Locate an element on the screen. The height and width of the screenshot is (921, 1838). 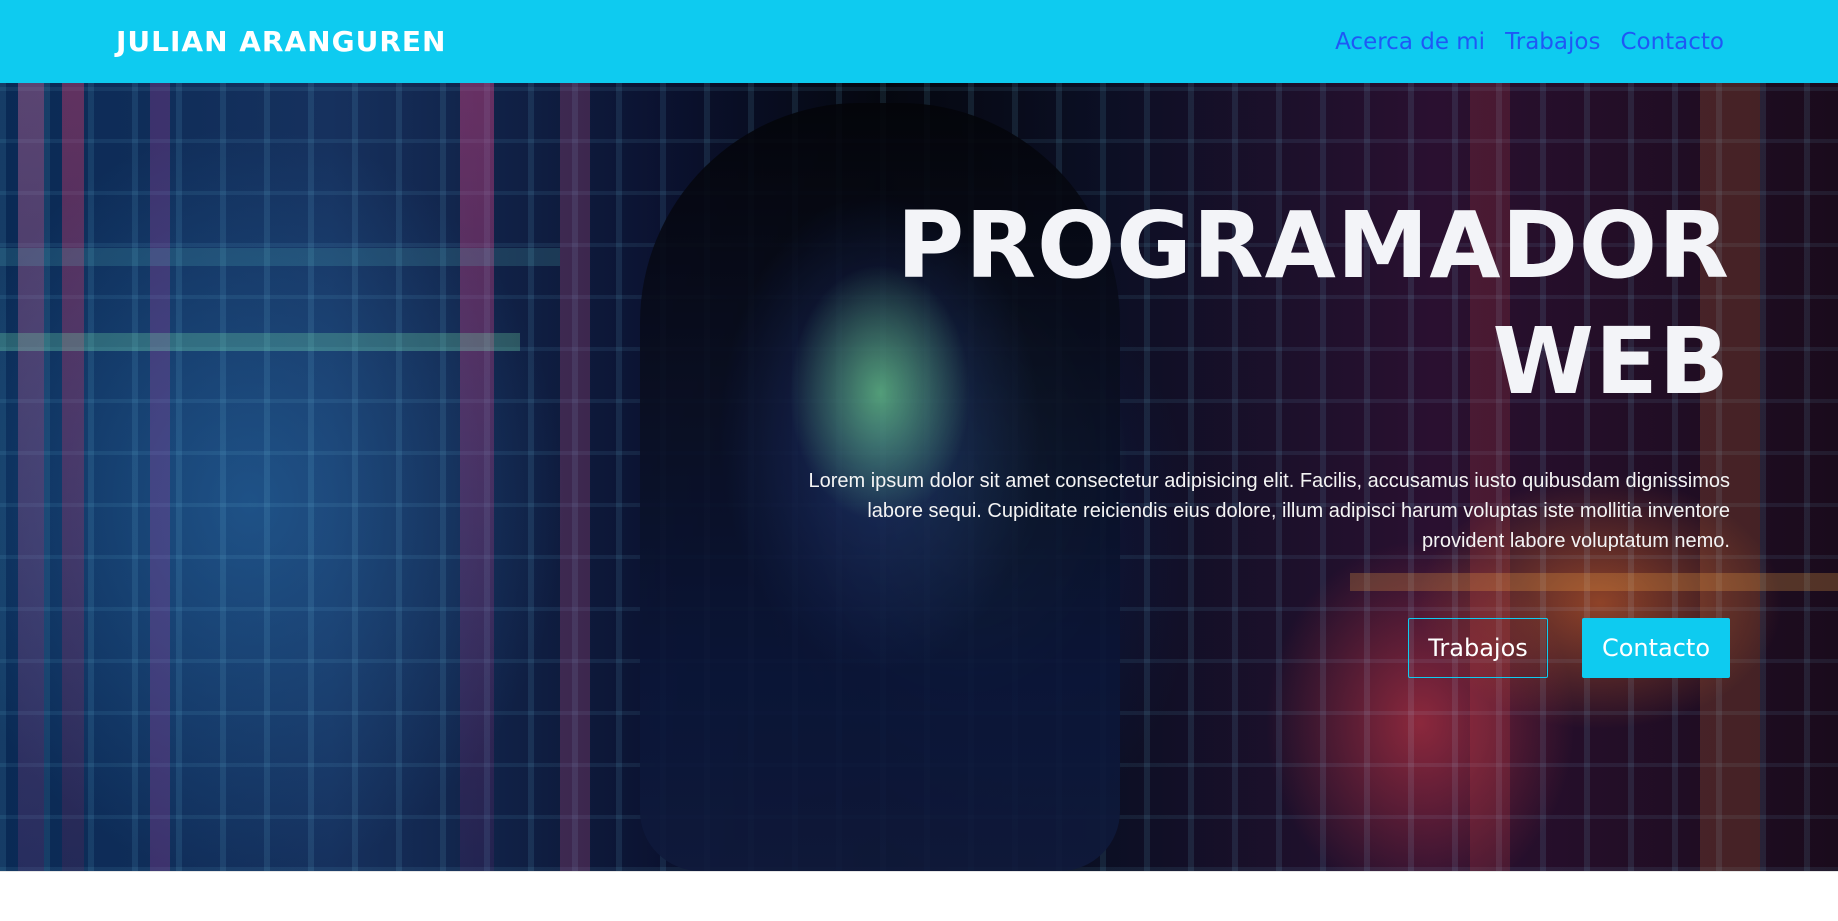
hero-buttons: Trabajos Contacto is located at coordinates (1260, 648).